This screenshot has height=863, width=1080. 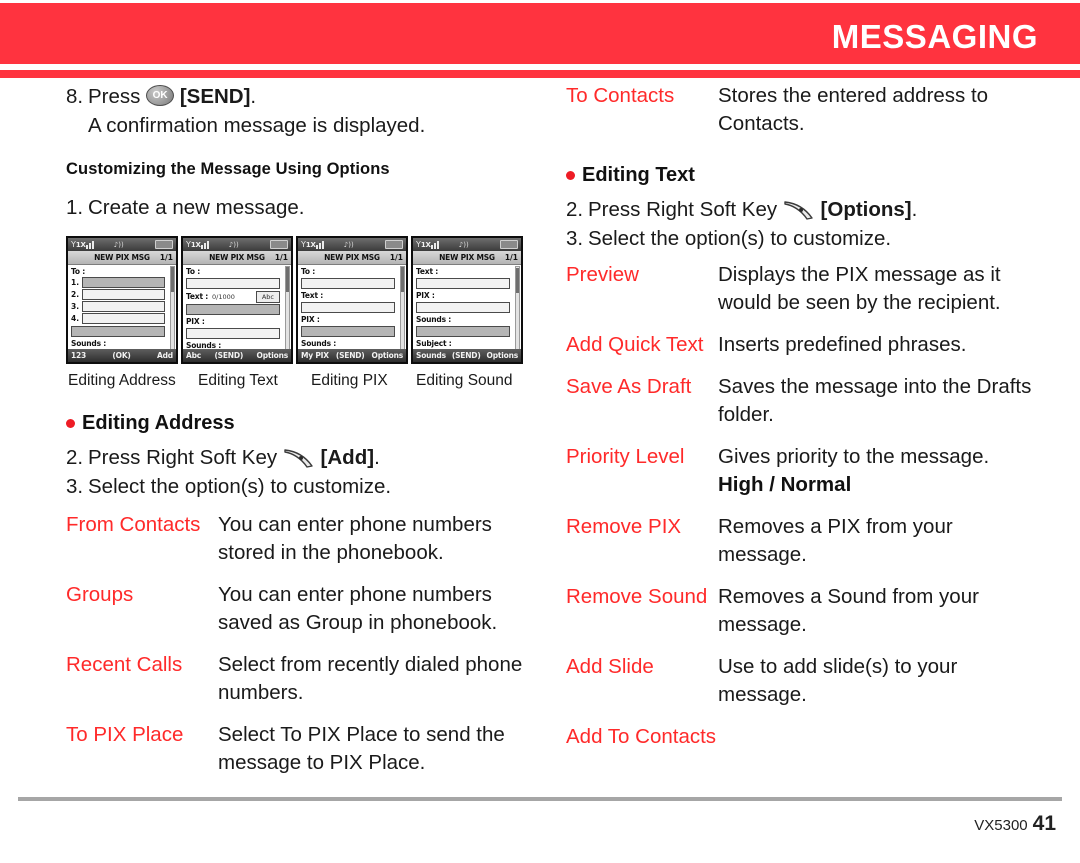 What do you see at coordinates (124, 664) in the screenshot?
I see `option-term: Recent Calls` at bounding box center [124, 664].